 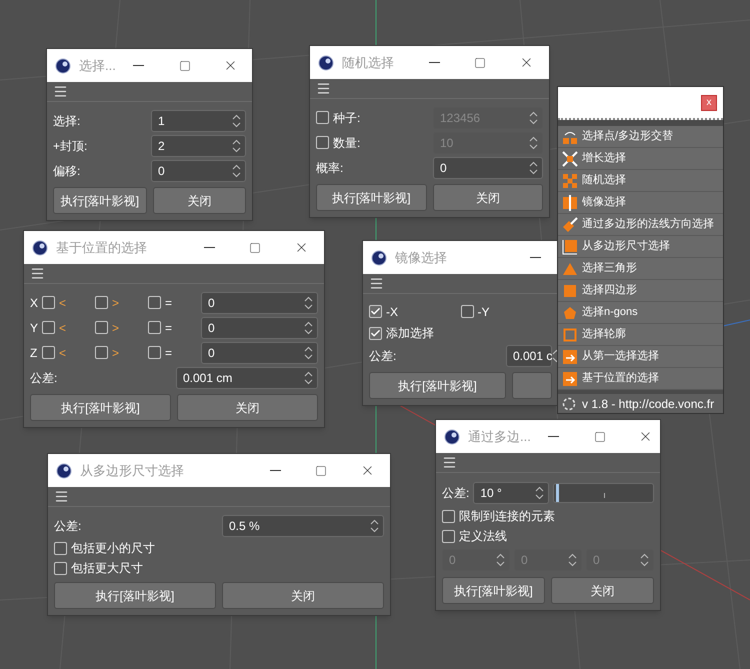 I want to click on menu-item: 选择n-gons, so click(x=640, y=313).